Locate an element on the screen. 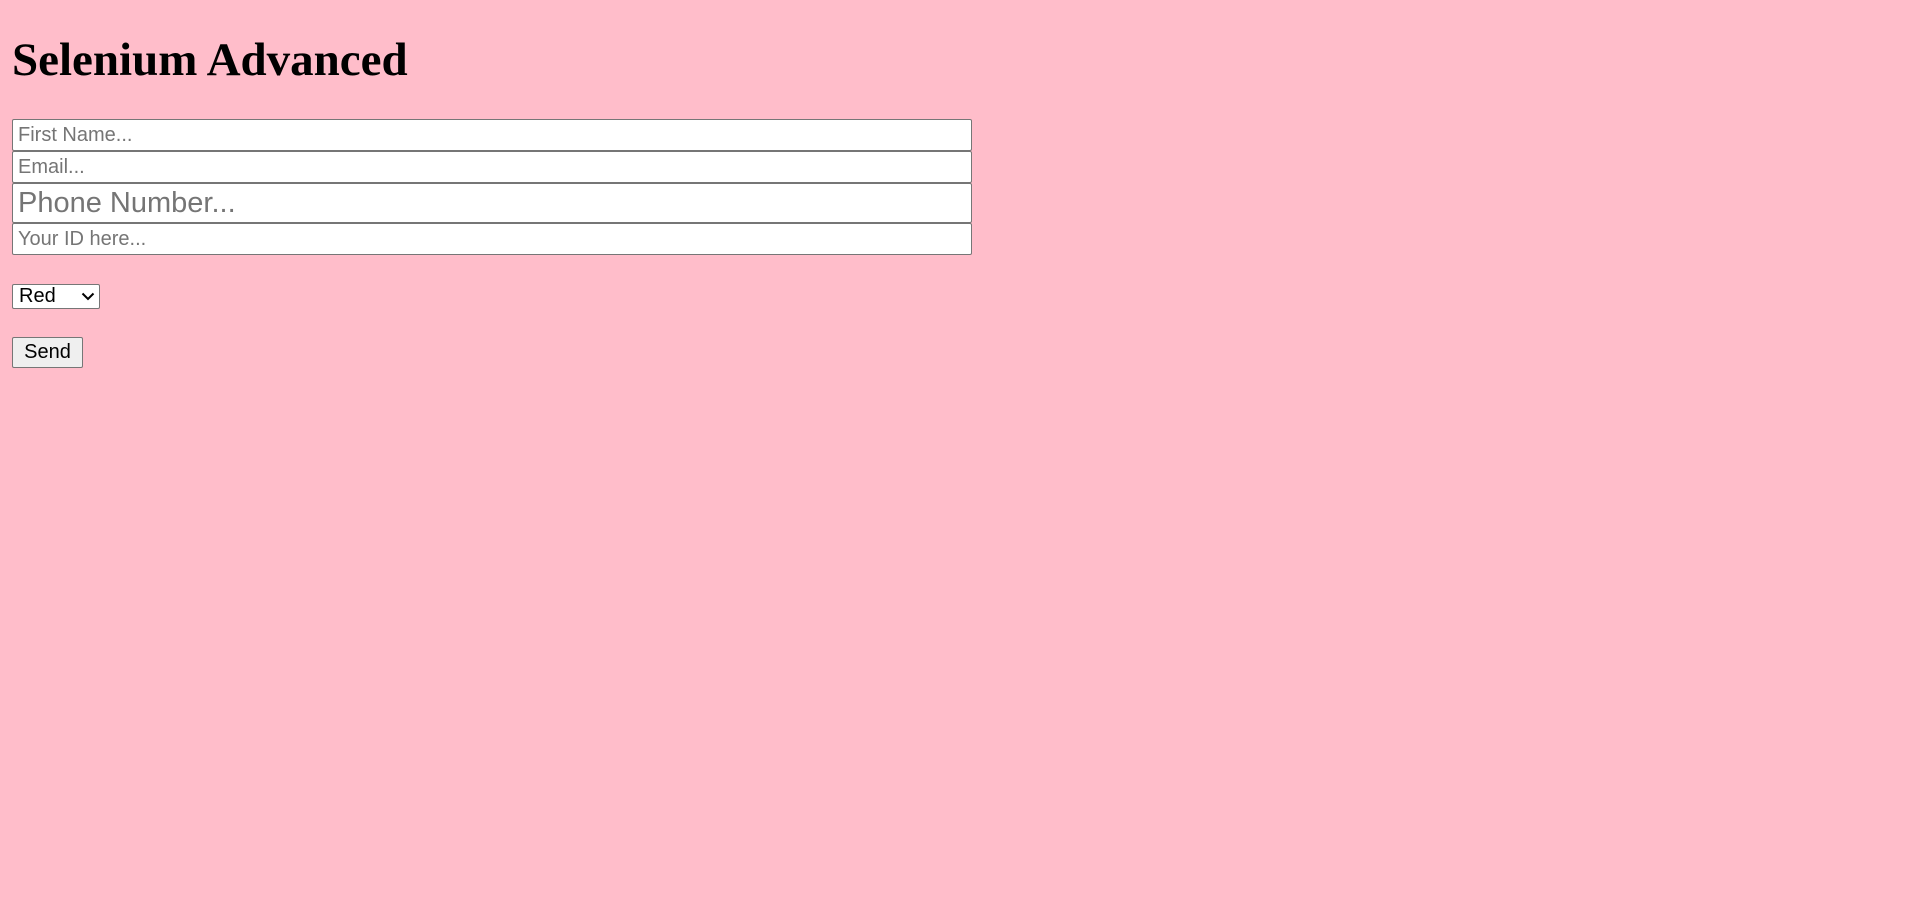 The image size is (1920, 920). email-input is located at coordinates (492, 167).